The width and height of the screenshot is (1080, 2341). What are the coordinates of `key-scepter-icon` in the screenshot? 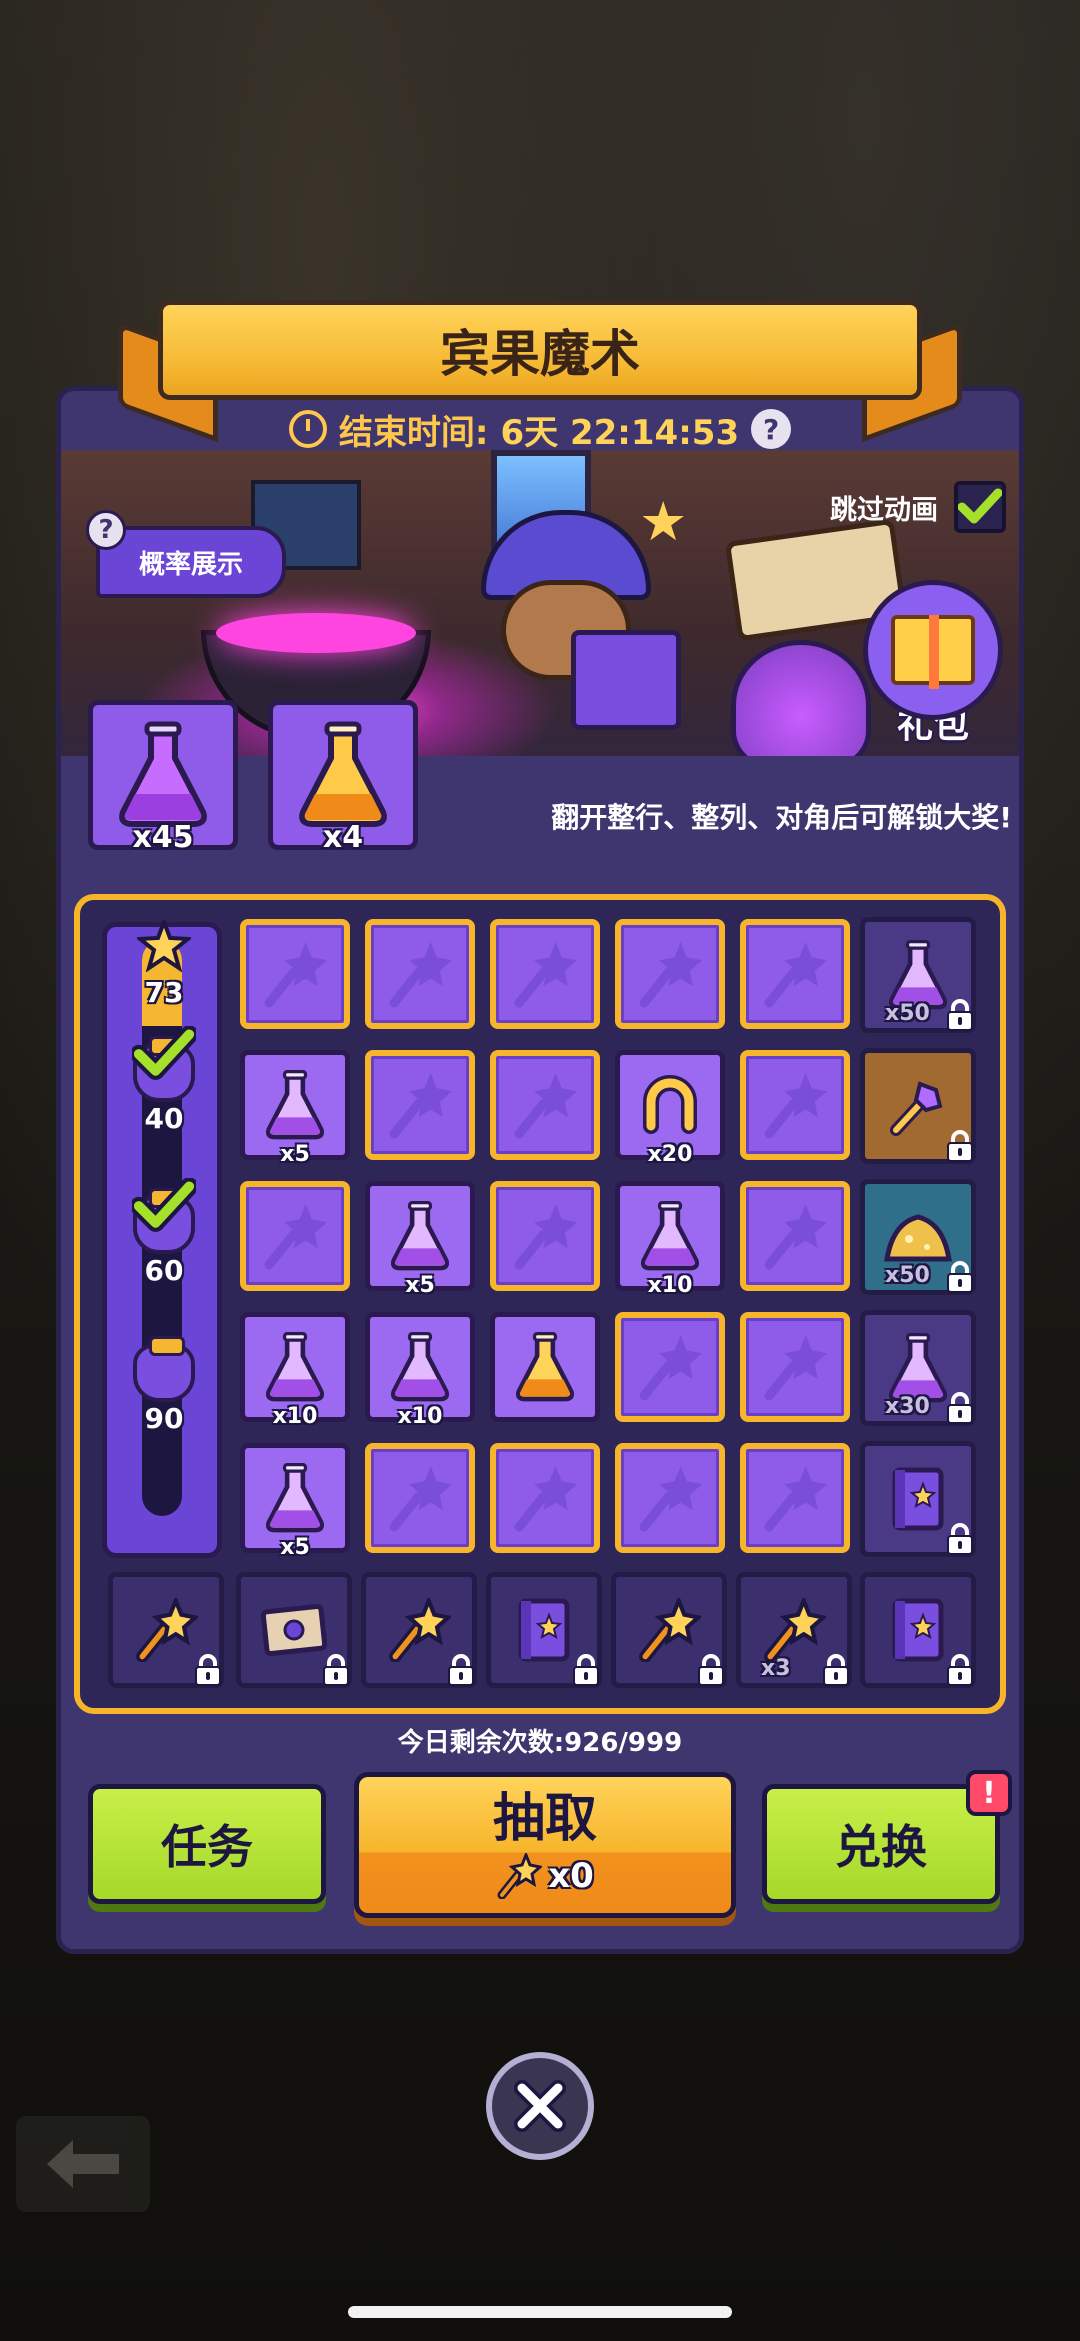 It's located at (918, 1106).